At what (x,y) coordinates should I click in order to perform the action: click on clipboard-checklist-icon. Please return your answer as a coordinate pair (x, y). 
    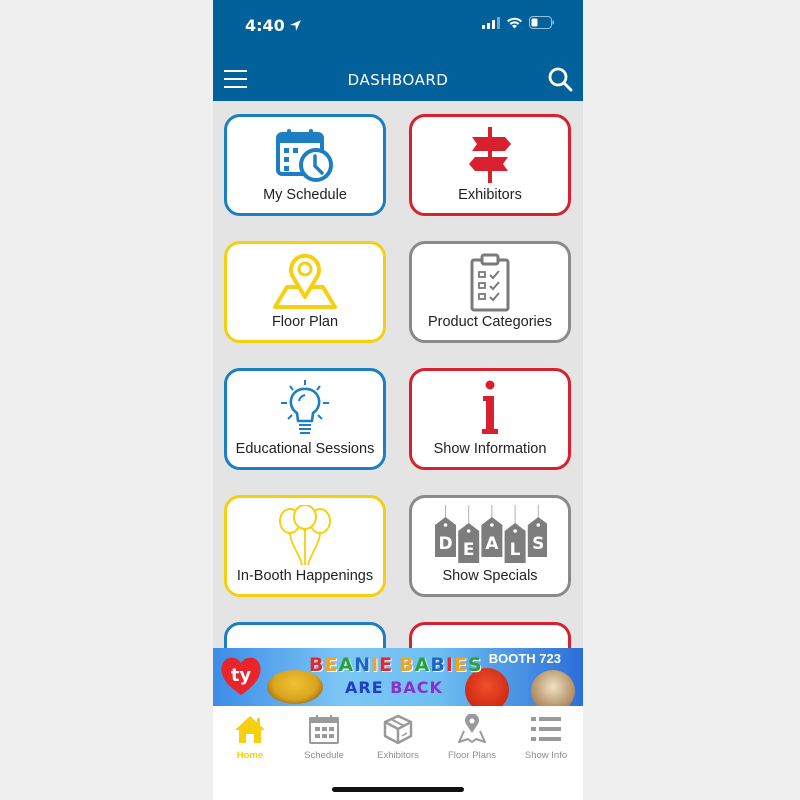
    Looking at the image, I should click on (490, 282).